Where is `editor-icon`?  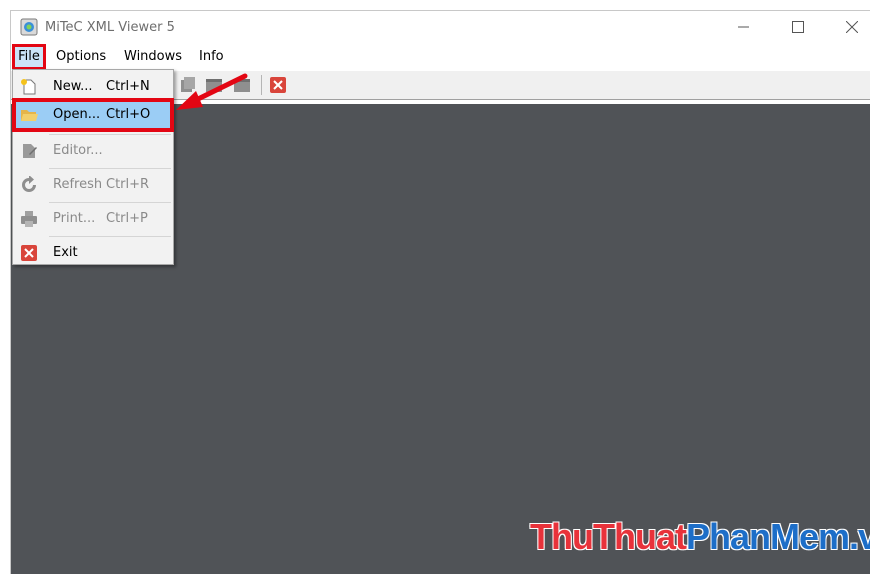
editor-icon is located at coordinates (30, 151).